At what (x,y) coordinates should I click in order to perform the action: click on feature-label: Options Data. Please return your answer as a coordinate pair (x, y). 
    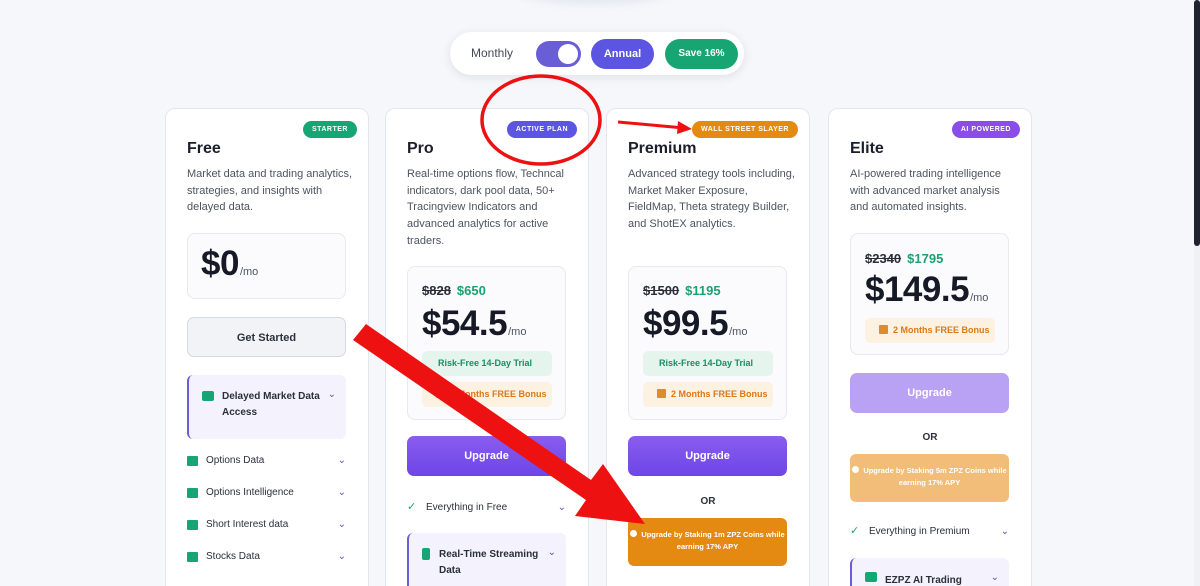
    Looking at the image, I should click on (235, 460).